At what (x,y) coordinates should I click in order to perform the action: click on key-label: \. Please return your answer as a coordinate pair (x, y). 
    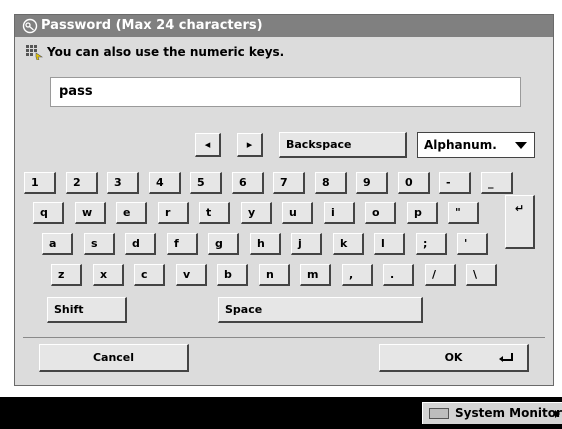
    Looking at the image, I should click on (475, 274).